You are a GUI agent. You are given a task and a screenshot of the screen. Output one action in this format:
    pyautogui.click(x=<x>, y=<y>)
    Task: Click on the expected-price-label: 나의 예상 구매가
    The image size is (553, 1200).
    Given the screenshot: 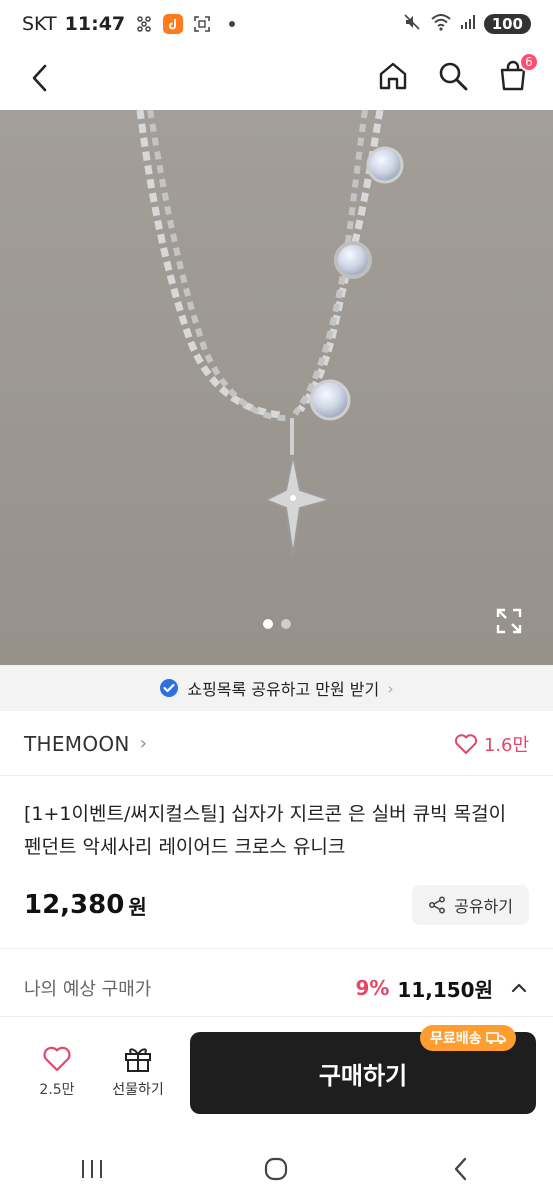 What is the action you would take?
    pyautogui.click(x=88, y=989)
    